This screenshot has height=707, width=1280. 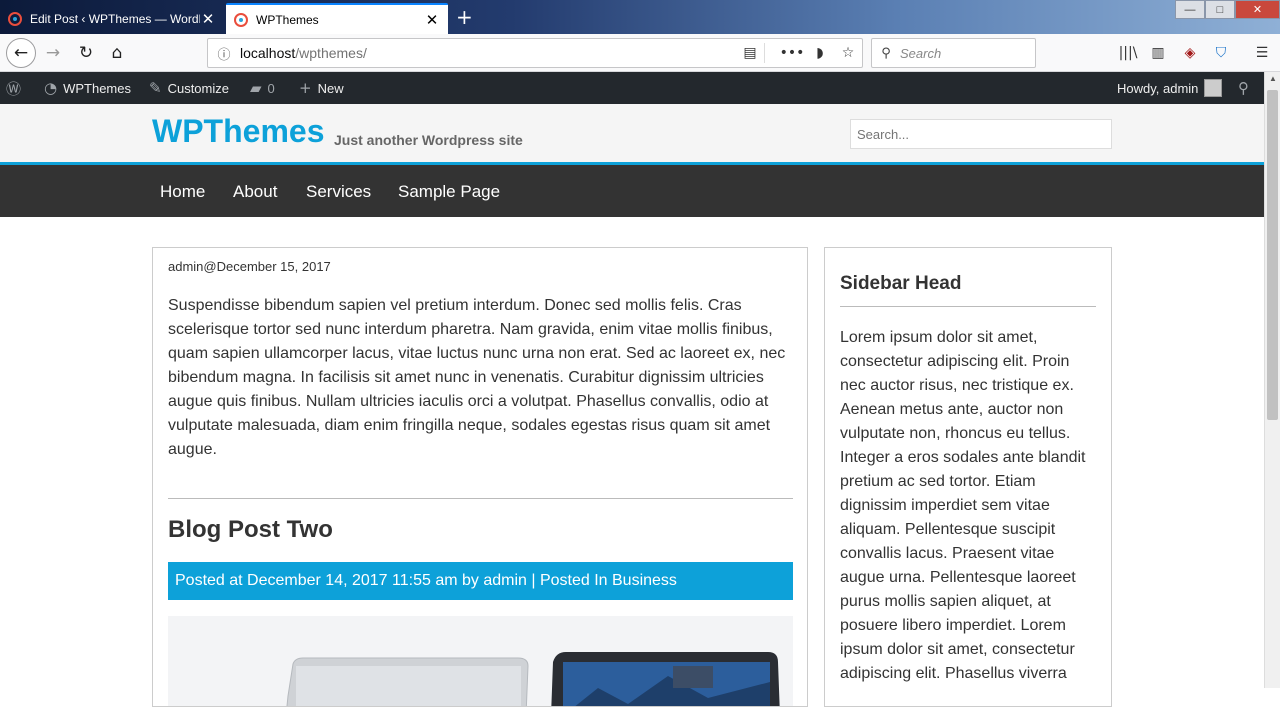 I want to click on address-bar: ⓘ localhost/wpthemes/ ▤ ••• ◗ ☆, so click(x=535, y=53).